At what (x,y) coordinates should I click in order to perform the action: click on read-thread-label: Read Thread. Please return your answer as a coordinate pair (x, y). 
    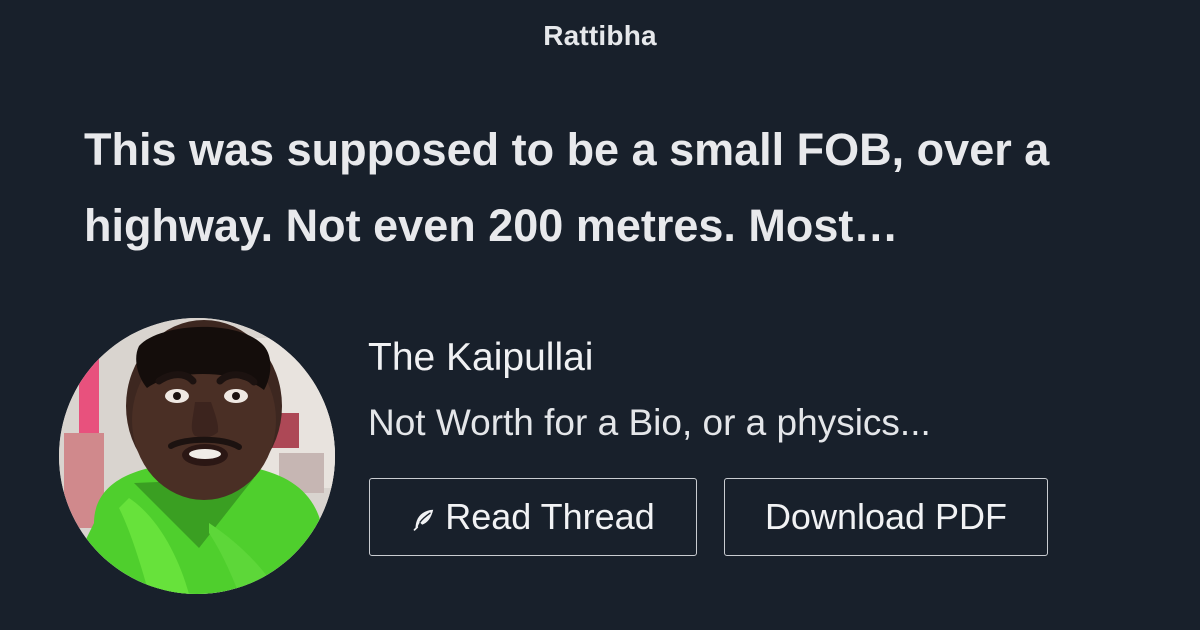
    Looking at the image, I should click on (550, 516).